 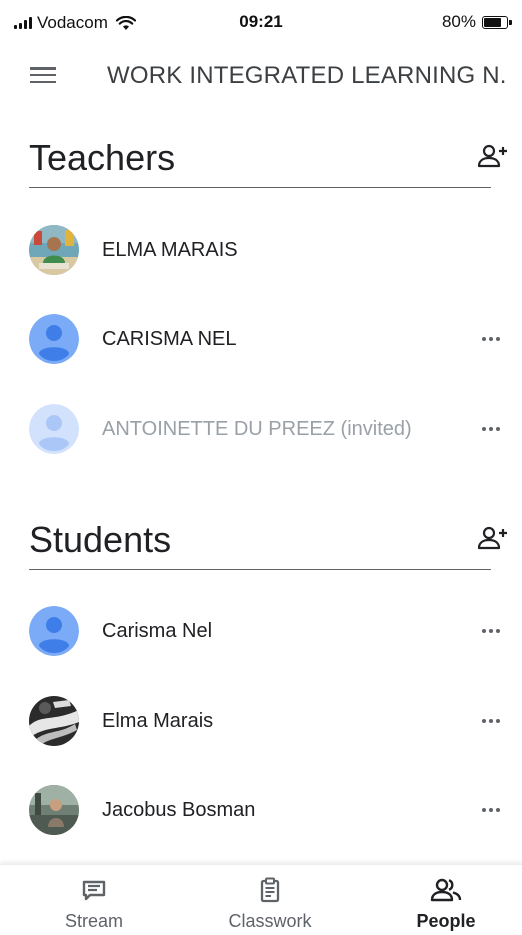 I want to click on add-student-icon, so click(x=493, y=538).